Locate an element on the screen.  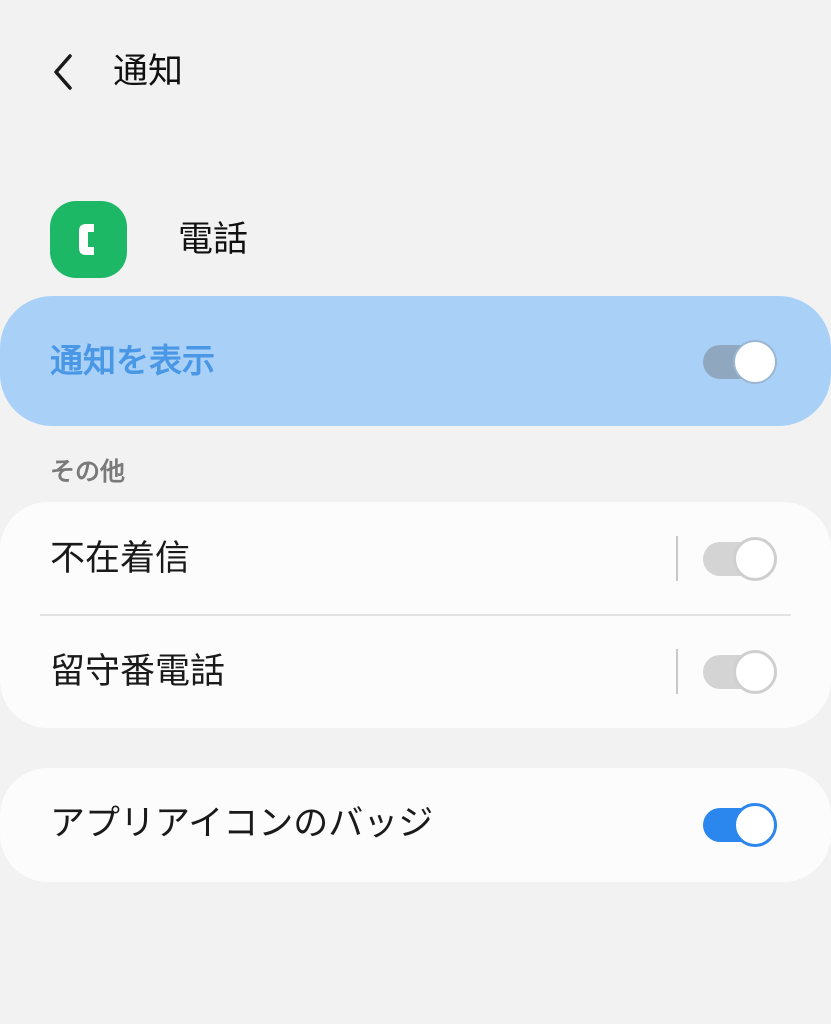
show-notifications-toggle is located at coordinates (740, 362).